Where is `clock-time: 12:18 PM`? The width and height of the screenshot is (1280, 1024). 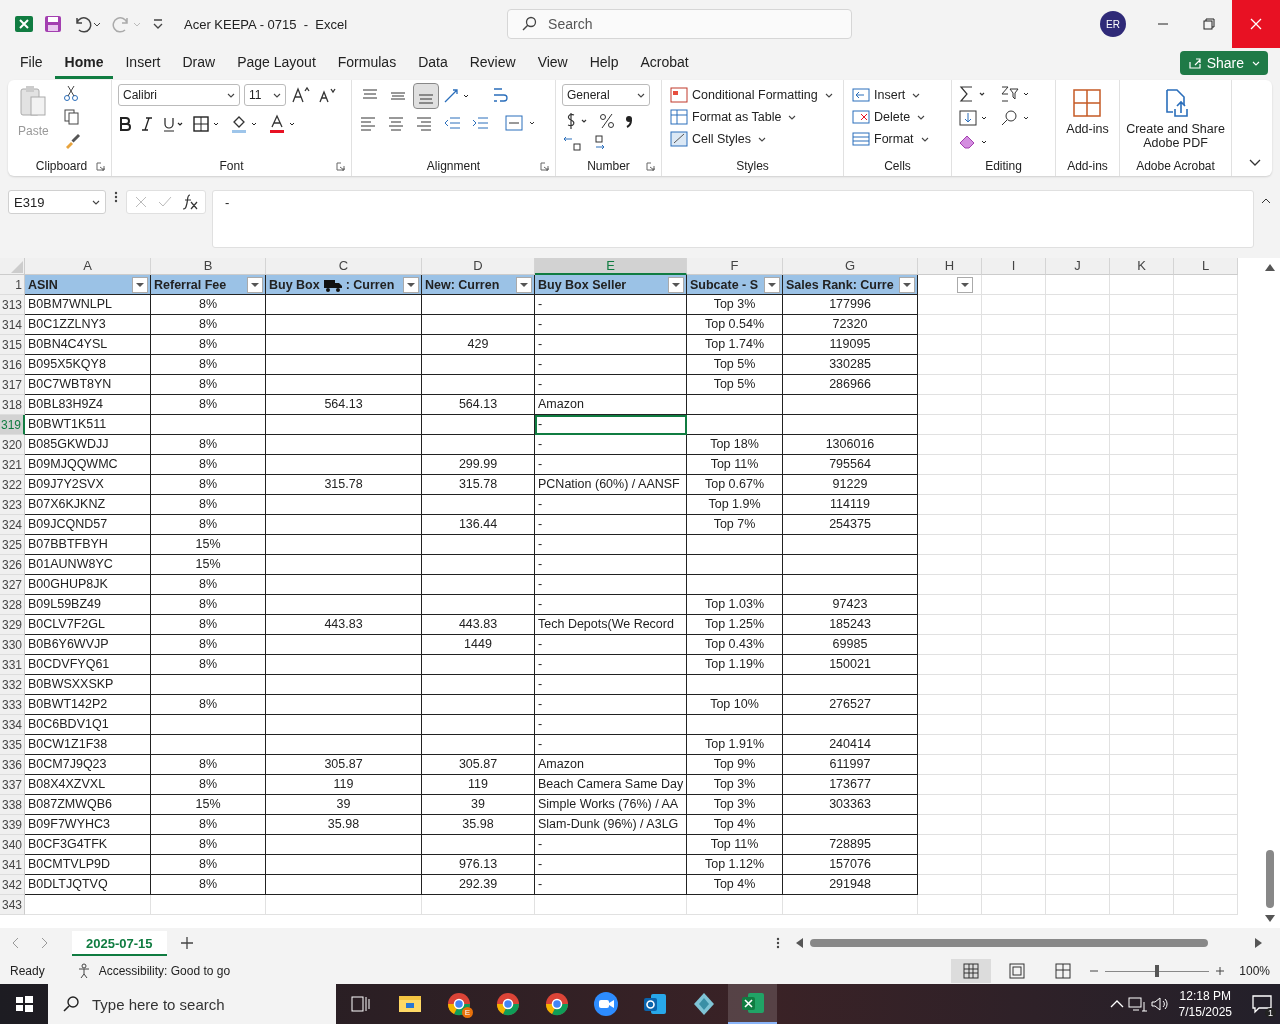
clock-time: 12:18 PM is located at coordinates (1205, 996).